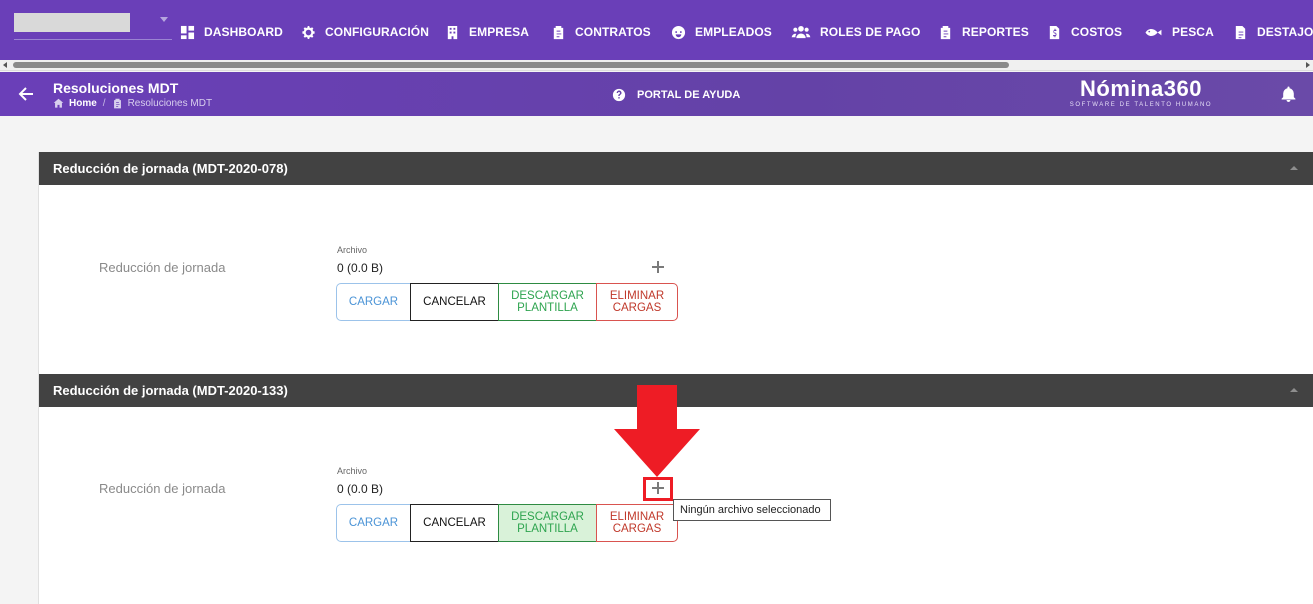 The image size is (1313, 604). I want to click on help-circle-icon, so click(619, 95).